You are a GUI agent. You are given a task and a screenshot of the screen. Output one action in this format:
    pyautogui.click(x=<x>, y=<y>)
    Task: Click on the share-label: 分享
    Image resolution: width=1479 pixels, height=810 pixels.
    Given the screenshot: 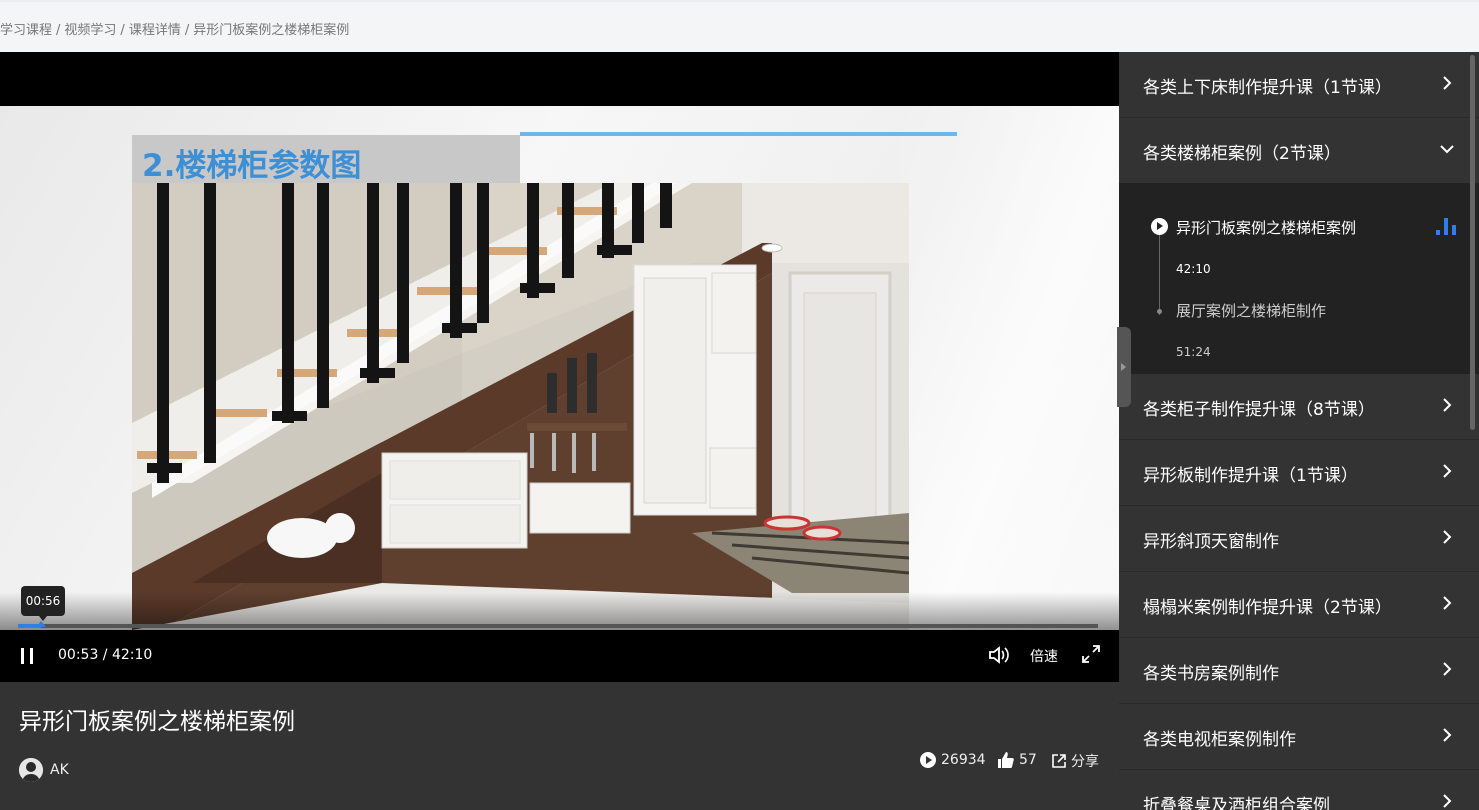 What is the action you would take?
    pyautogui.click(x=1085, y=762)
    